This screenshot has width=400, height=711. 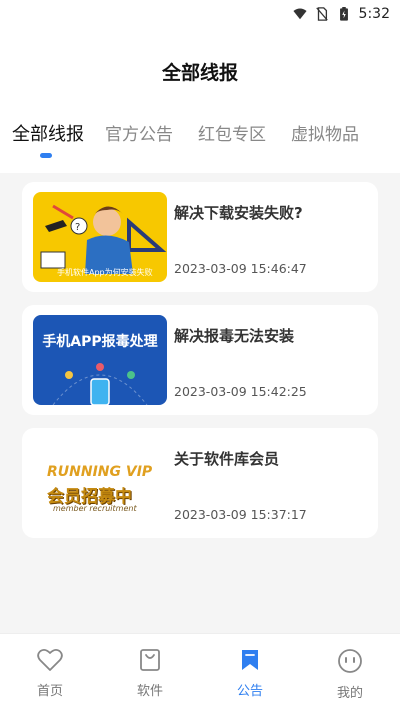 I want to click on status-time: 5:32, so click(x=374, y=14).